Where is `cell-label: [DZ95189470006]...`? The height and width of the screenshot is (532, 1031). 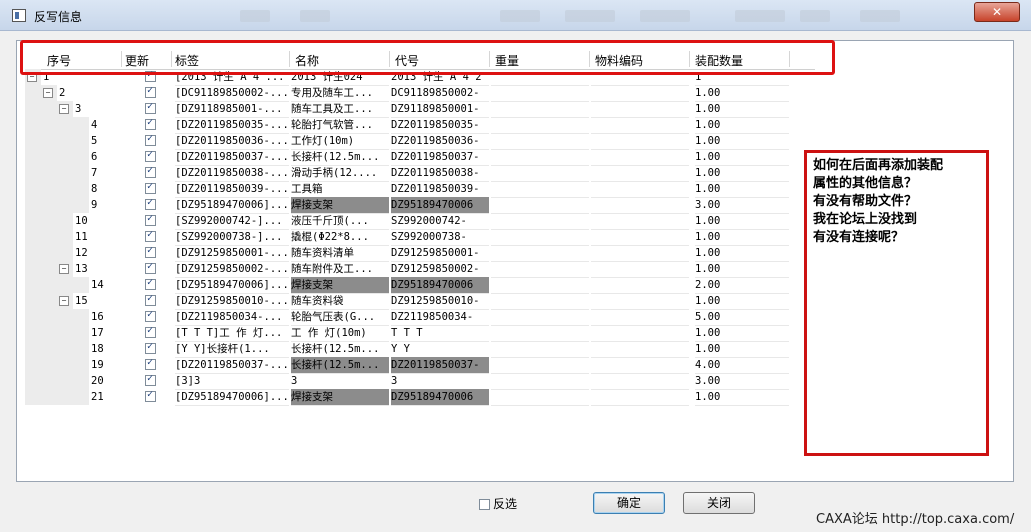 cell-label: [DZ95189470006]... is located at coordinates (232, 397).